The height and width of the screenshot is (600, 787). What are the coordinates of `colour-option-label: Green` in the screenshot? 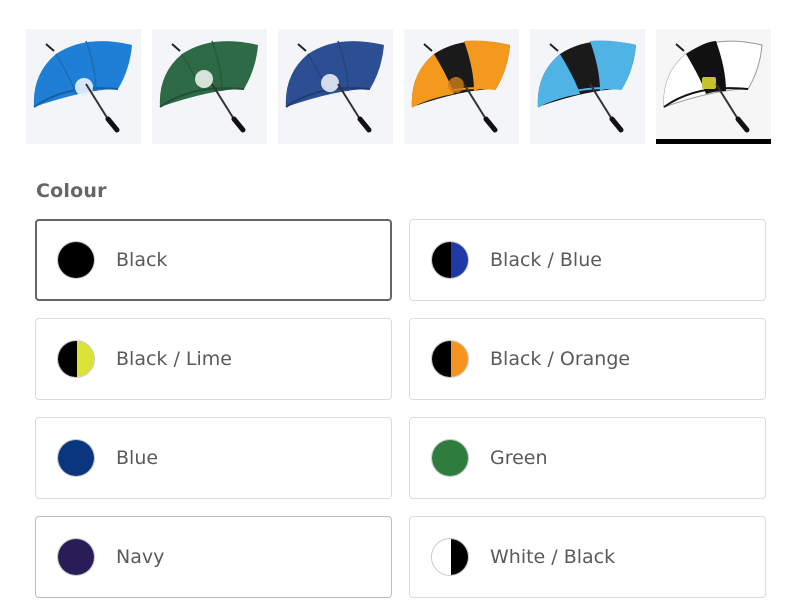 It's located at (519, 458).